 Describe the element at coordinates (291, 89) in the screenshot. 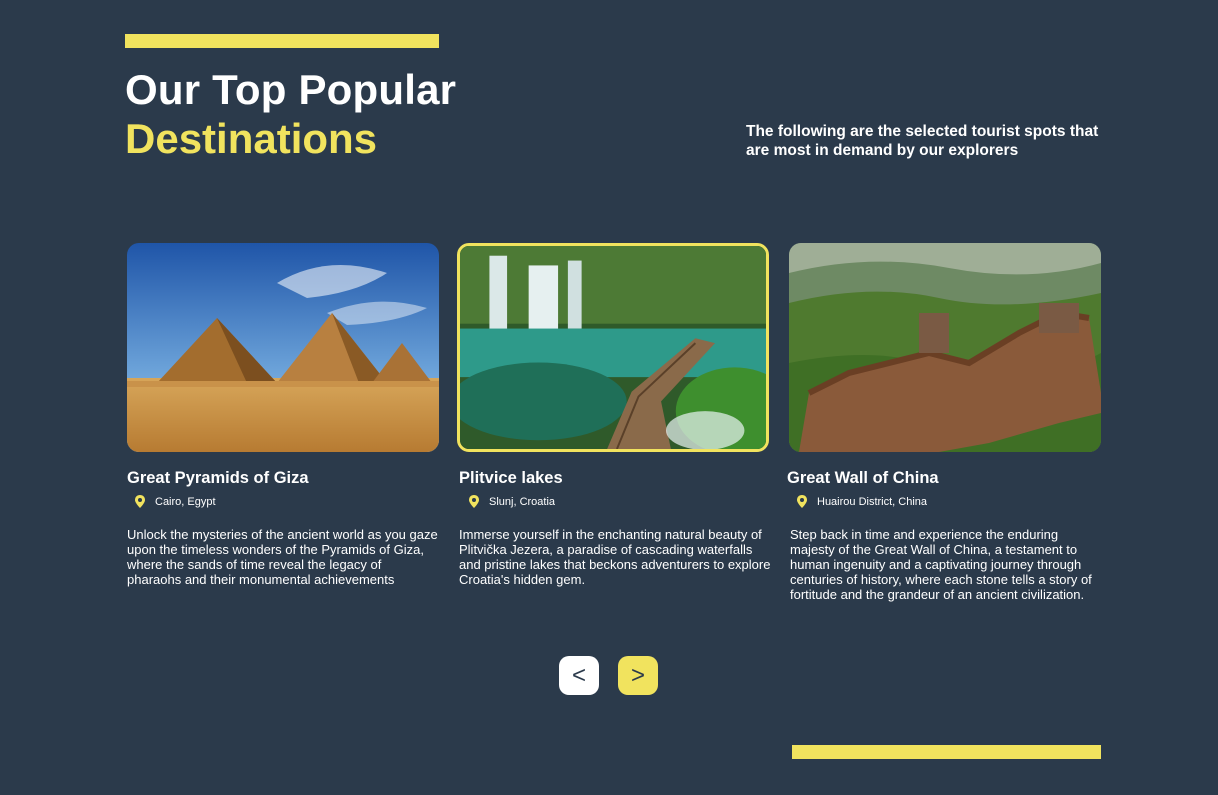

I see `page-title-line1: Our Top Popular` at that location.